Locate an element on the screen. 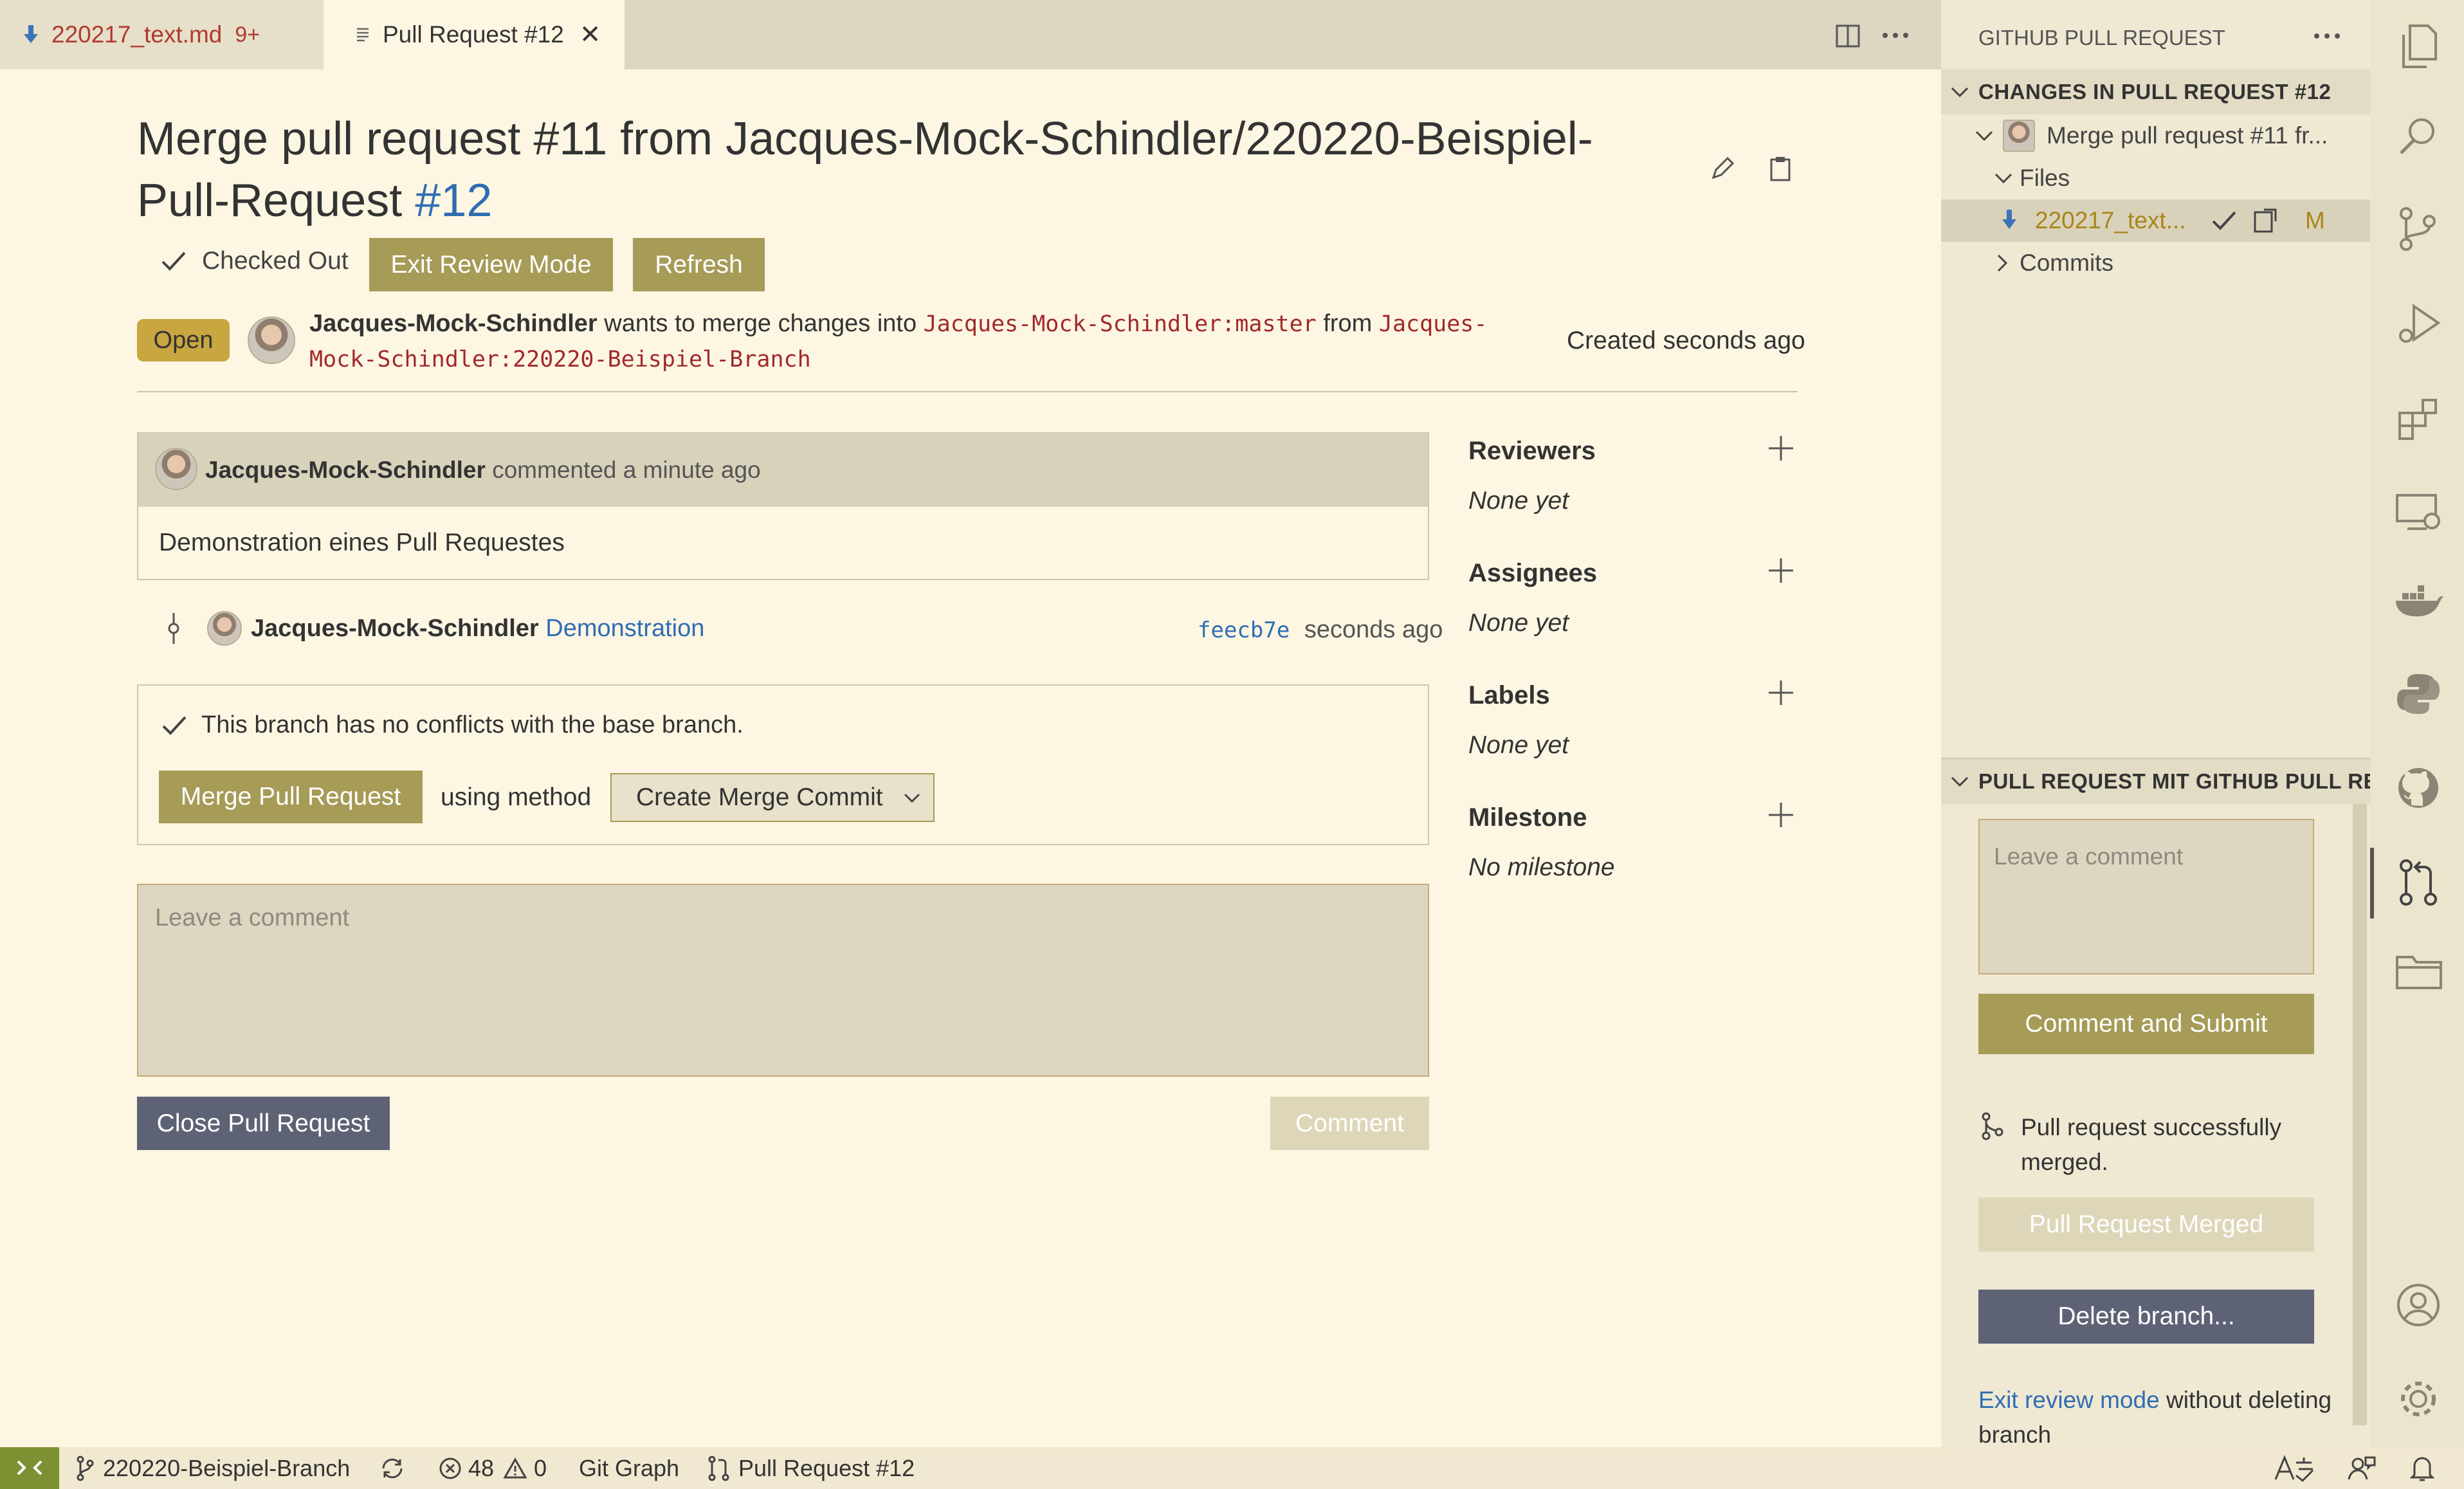  tab-220217-text-md: 220217_text.md 9+ is located at coordinates (162, 34).